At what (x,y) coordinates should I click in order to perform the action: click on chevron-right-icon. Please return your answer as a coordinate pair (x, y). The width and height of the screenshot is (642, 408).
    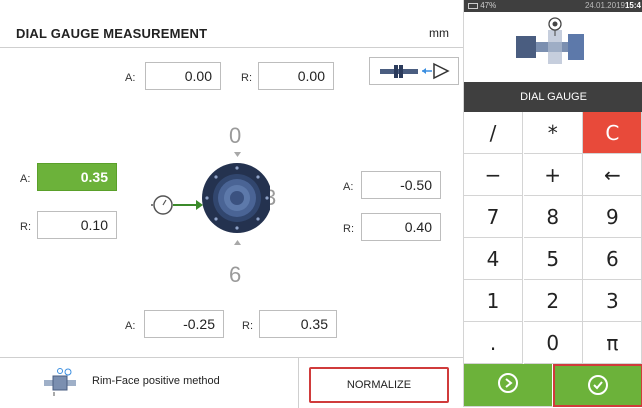
    Looking at the image, I should click on (508, 383).